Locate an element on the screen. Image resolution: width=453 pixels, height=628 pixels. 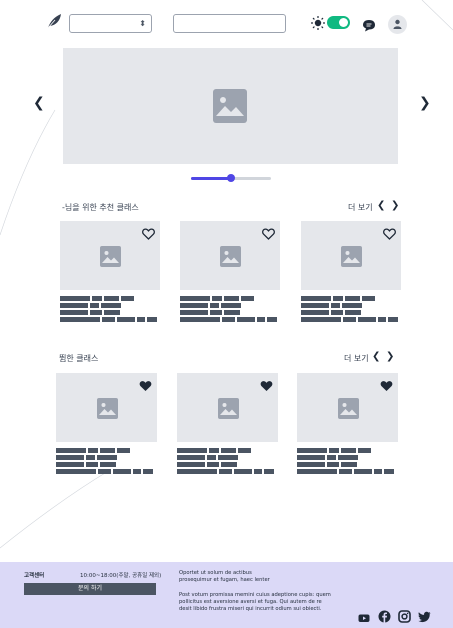
recommended-prev-button: ❮ is located at coordinates (381, 206).